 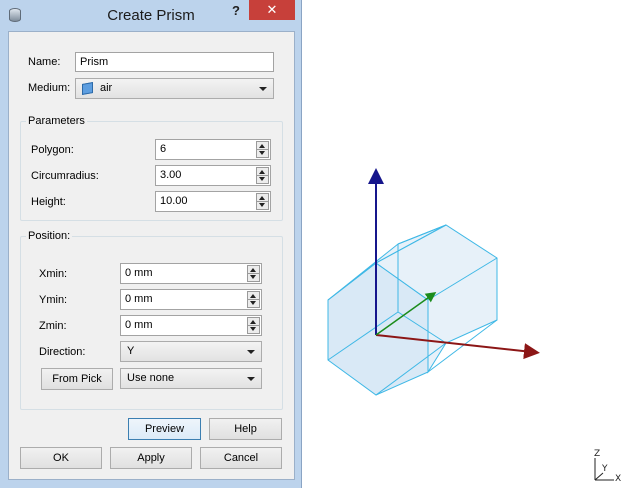 I want to click on polygon-value: 6, so click(x=163, y=149).